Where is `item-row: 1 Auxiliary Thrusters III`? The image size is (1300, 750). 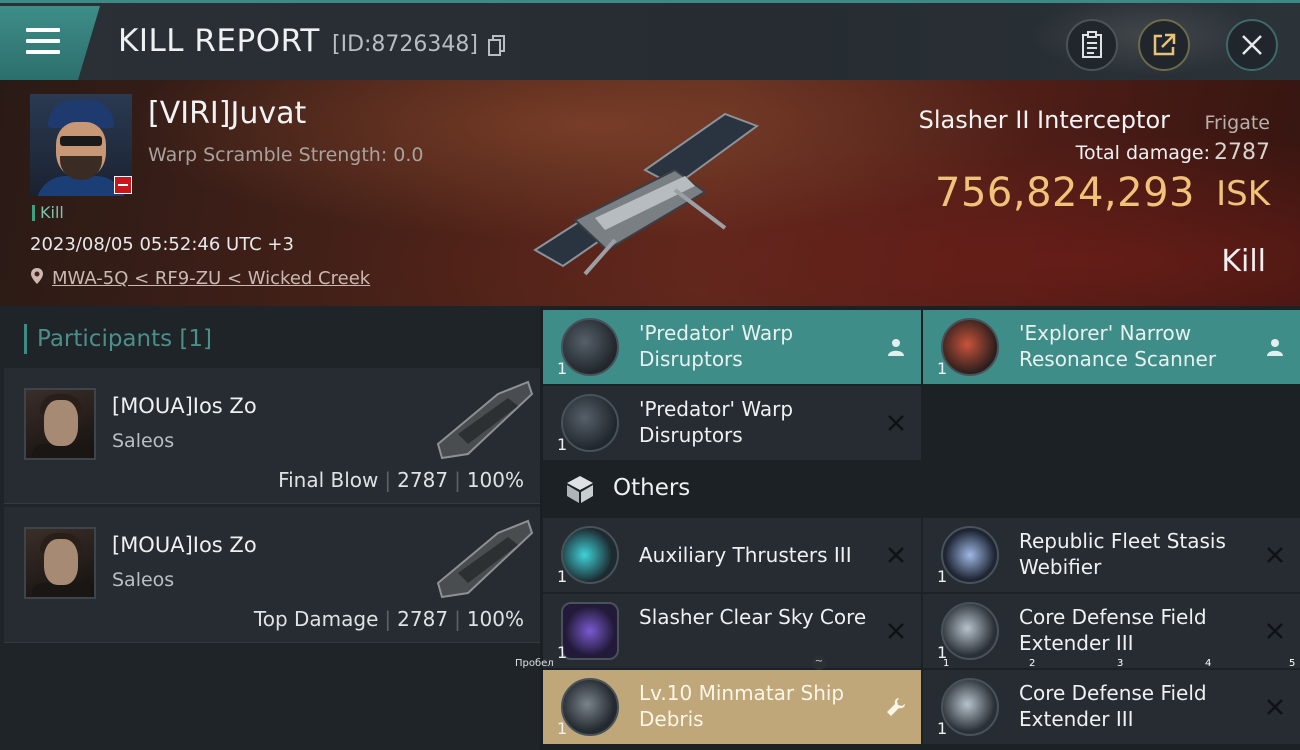 item-row: 1 Auxiliary Thrusters III is located at coordinates (732, 555).